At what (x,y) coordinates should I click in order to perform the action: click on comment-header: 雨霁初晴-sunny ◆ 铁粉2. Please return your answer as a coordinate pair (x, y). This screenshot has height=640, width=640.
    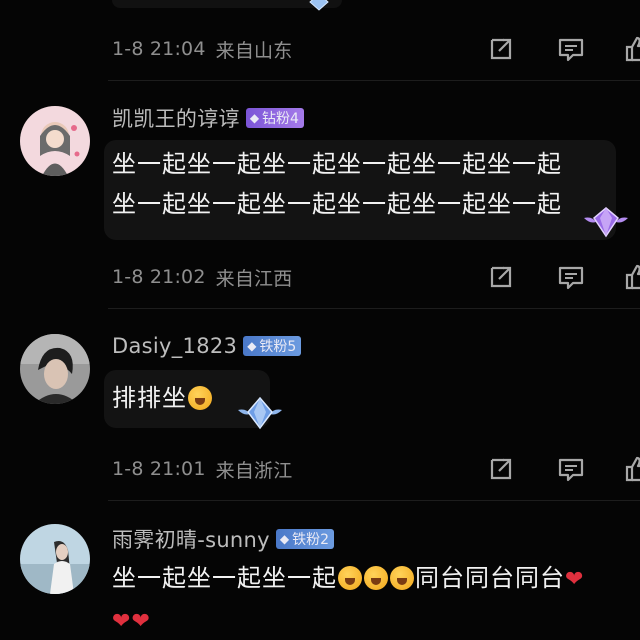
    Looking at the image, I should click on (223, 539).